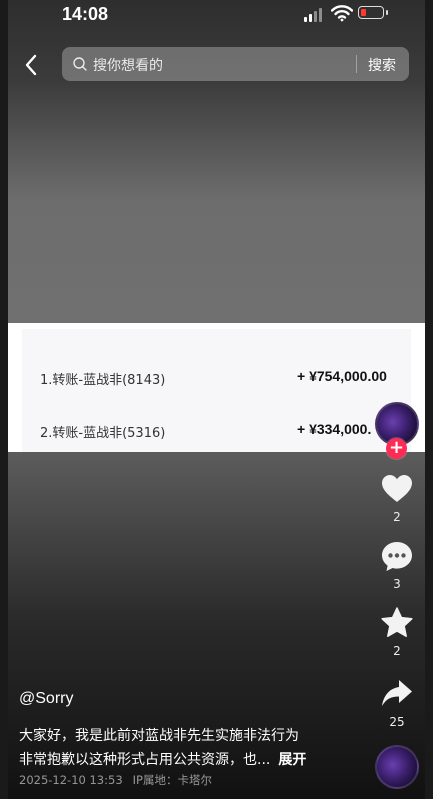  I want to click on star-icon, so click(397, 623).